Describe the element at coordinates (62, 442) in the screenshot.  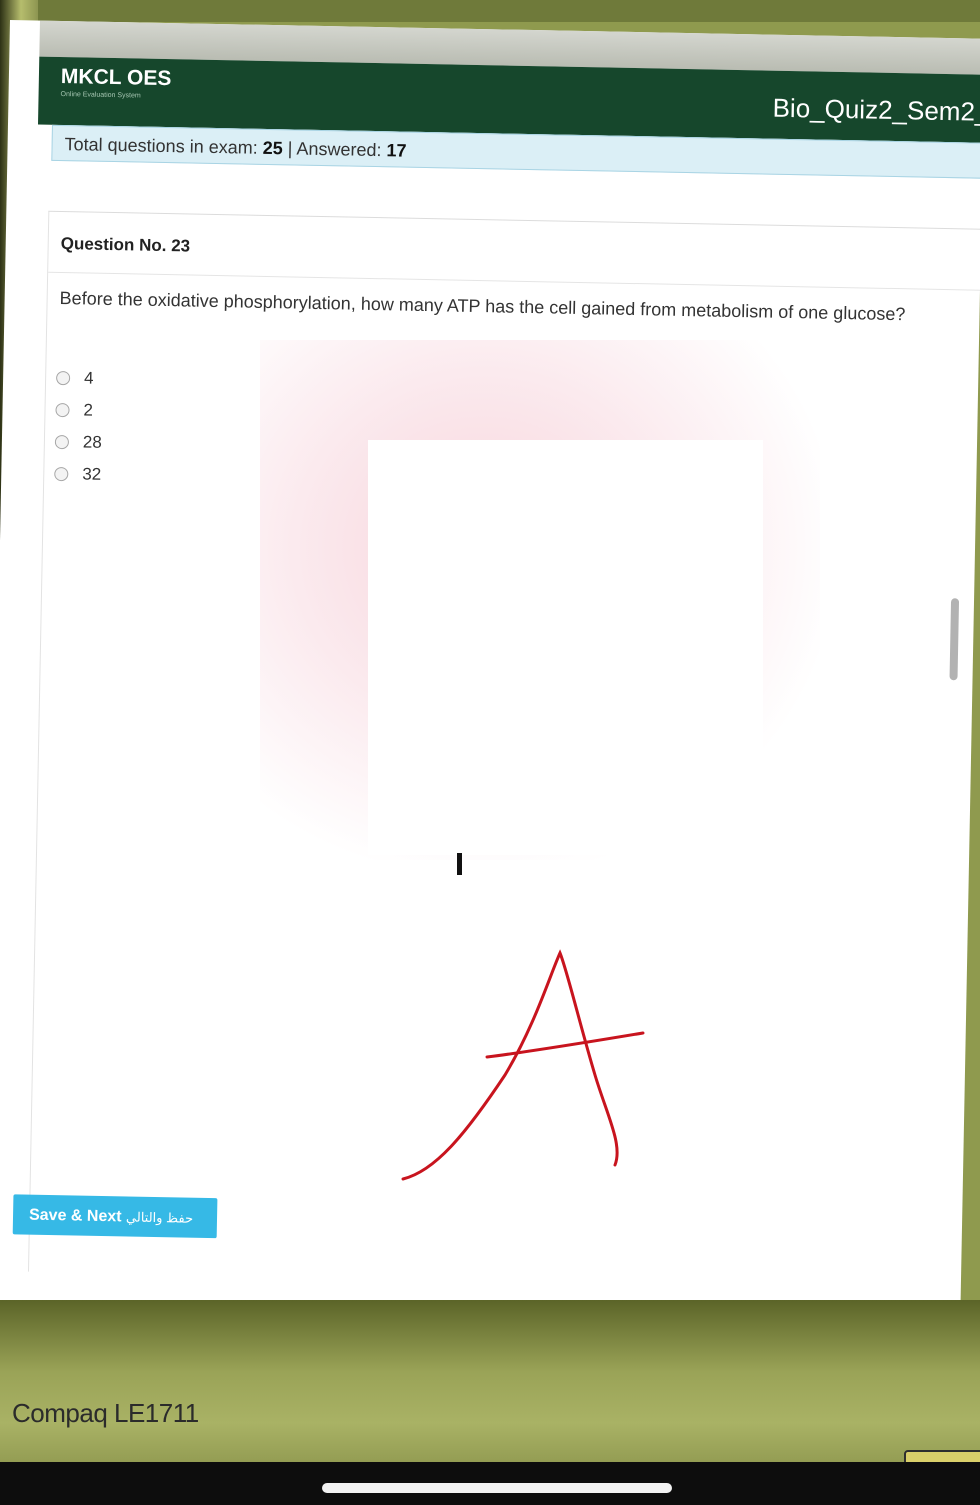
I see `option-3-radio` at that location.